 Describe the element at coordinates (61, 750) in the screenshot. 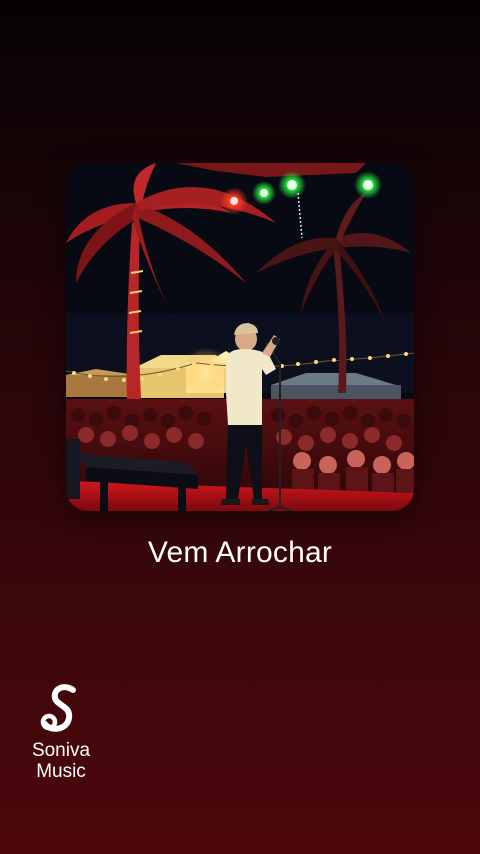

I see `brand-name-line1: Soniva` at that location.